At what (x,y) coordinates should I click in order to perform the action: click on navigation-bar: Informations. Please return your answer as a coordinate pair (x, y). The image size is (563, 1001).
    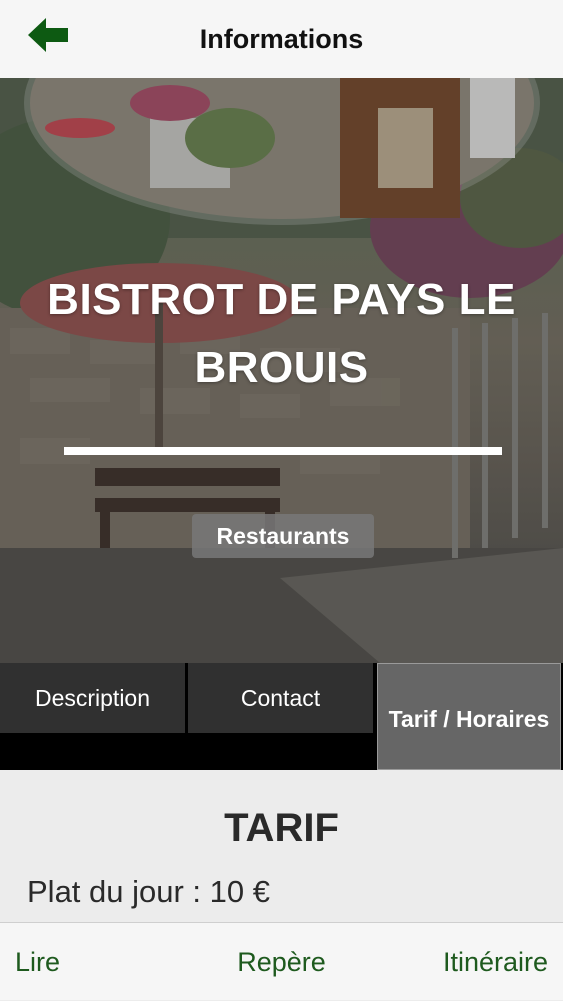
    Looking at the image, I should click on (281, 39).